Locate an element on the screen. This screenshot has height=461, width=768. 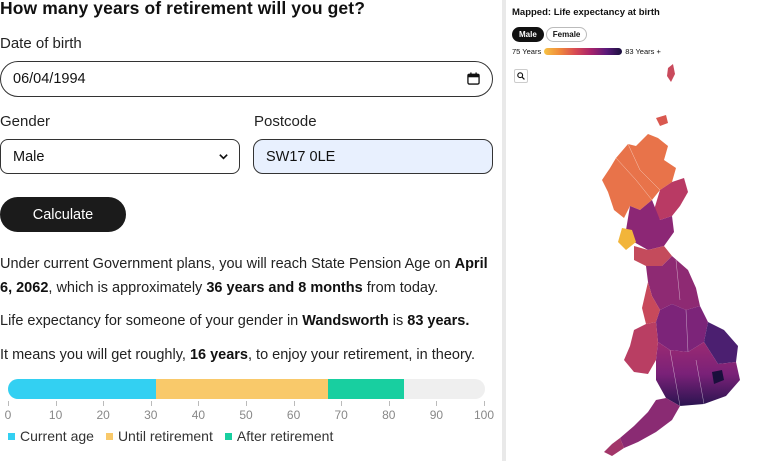
axis-tick-label: 0 is located at coordinates (8, 415).